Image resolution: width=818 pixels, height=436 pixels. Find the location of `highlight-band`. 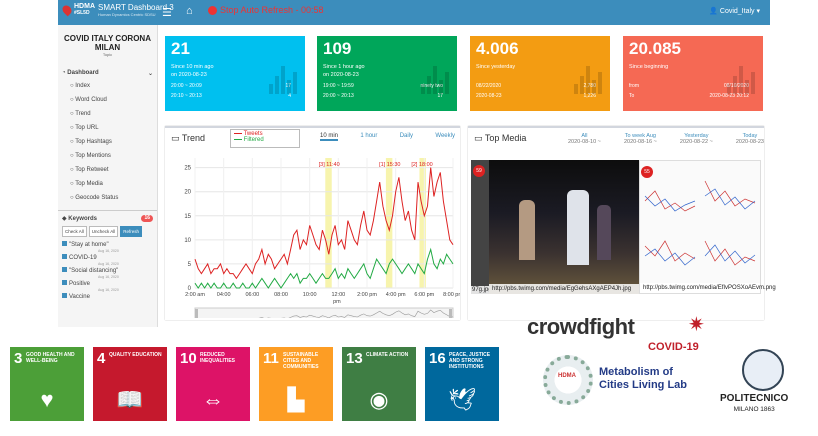

highlight-band is located at coordinates (328, 223).